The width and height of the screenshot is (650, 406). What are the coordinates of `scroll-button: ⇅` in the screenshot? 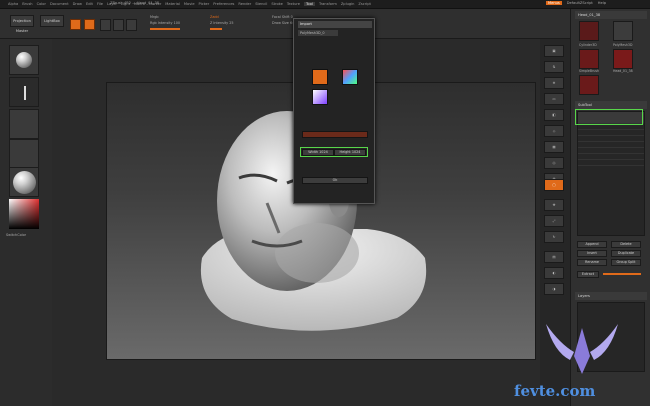 It's located at (554, 67).